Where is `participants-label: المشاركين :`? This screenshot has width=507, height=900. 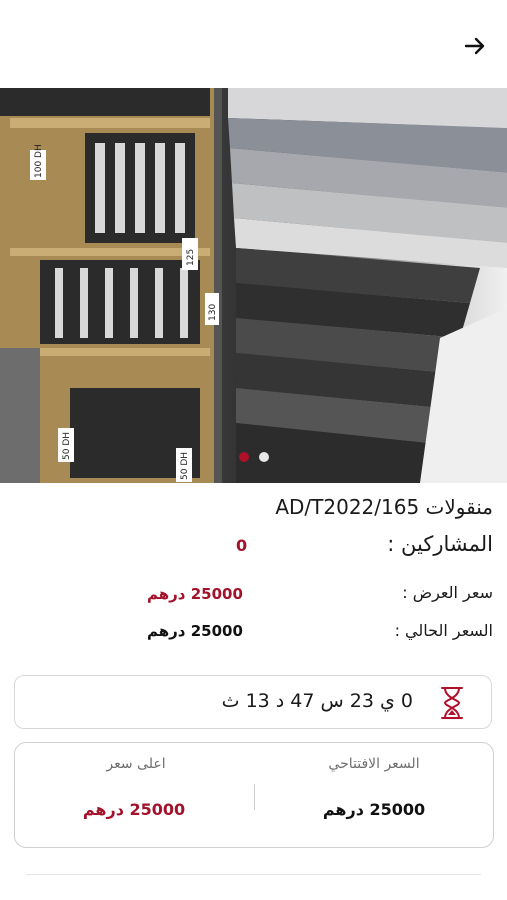
participants-label: المشاركين : is located at coordinates (440, 544).